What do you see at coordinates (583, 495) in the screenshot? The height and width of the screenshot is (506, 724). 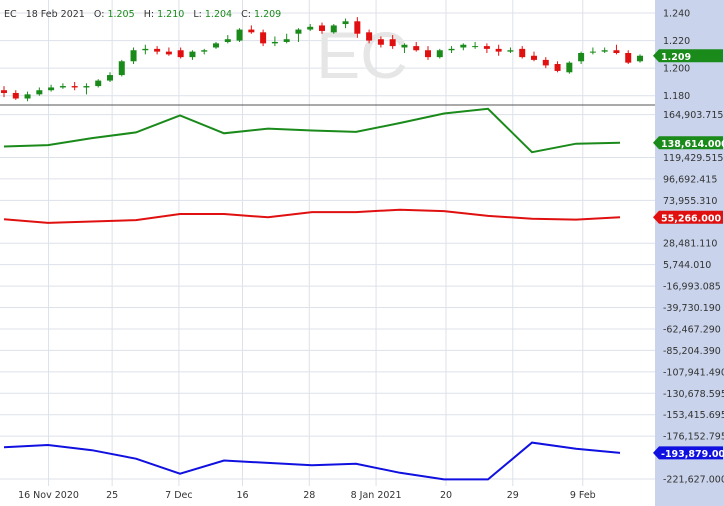 I see `x-tick-label: 9 Feb` at bounding box center [583, 495].